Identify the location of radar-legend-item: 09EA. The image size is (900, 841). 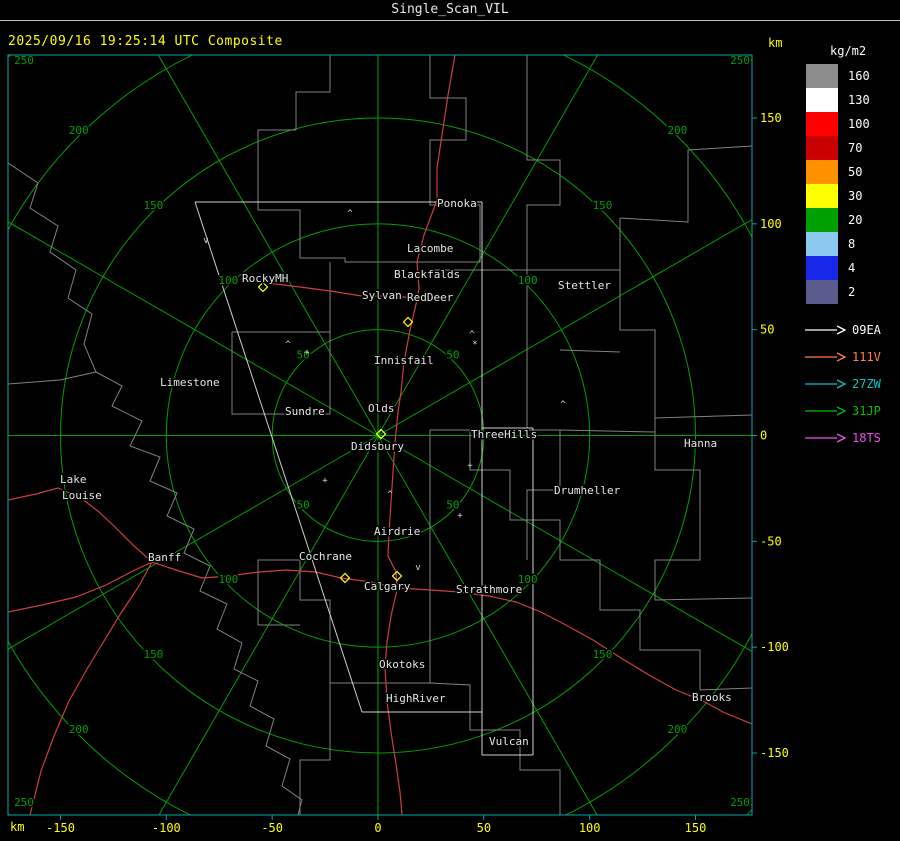
(850, 329).